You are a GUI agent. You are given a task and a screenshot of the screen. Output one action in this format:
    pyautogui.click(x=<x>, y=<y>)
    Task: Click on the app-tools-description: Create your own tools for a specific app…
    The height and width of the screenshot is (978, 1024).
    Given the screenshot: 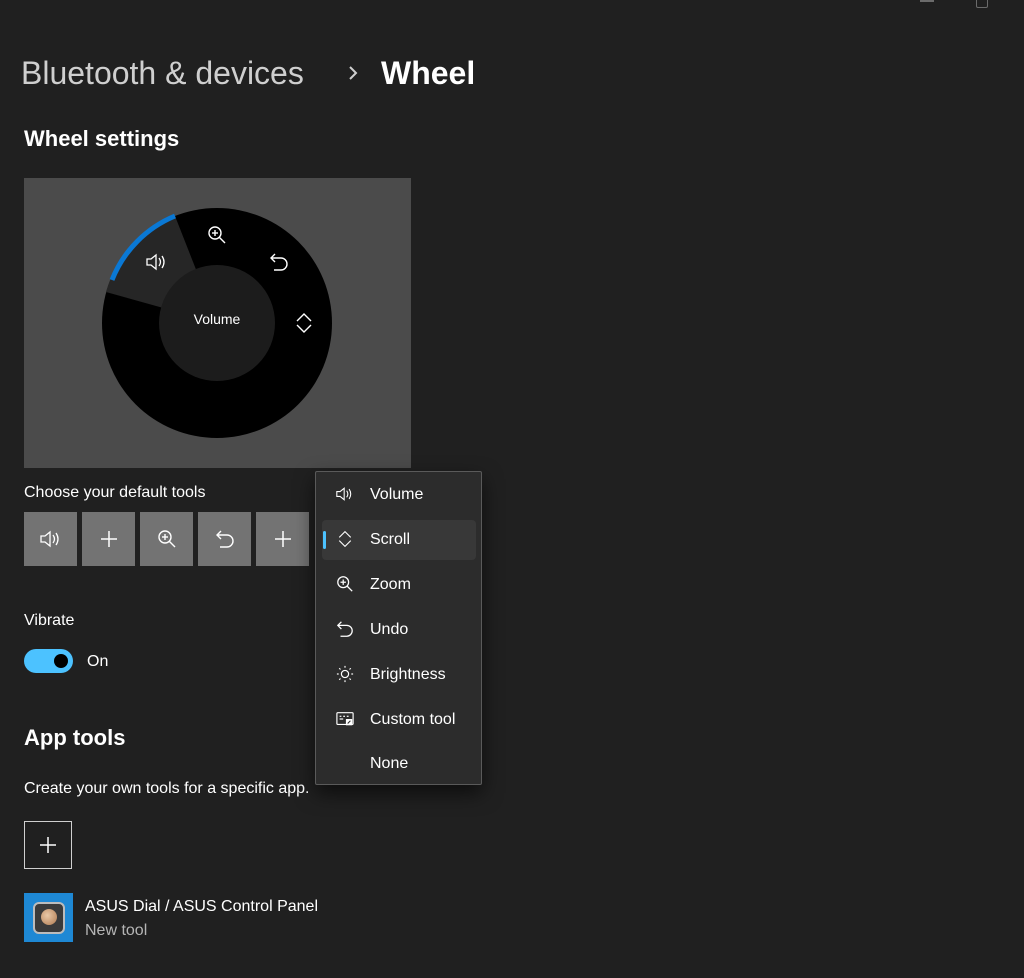 What is the action you would take?
    pyautogui.click(x=167, y=788)
    